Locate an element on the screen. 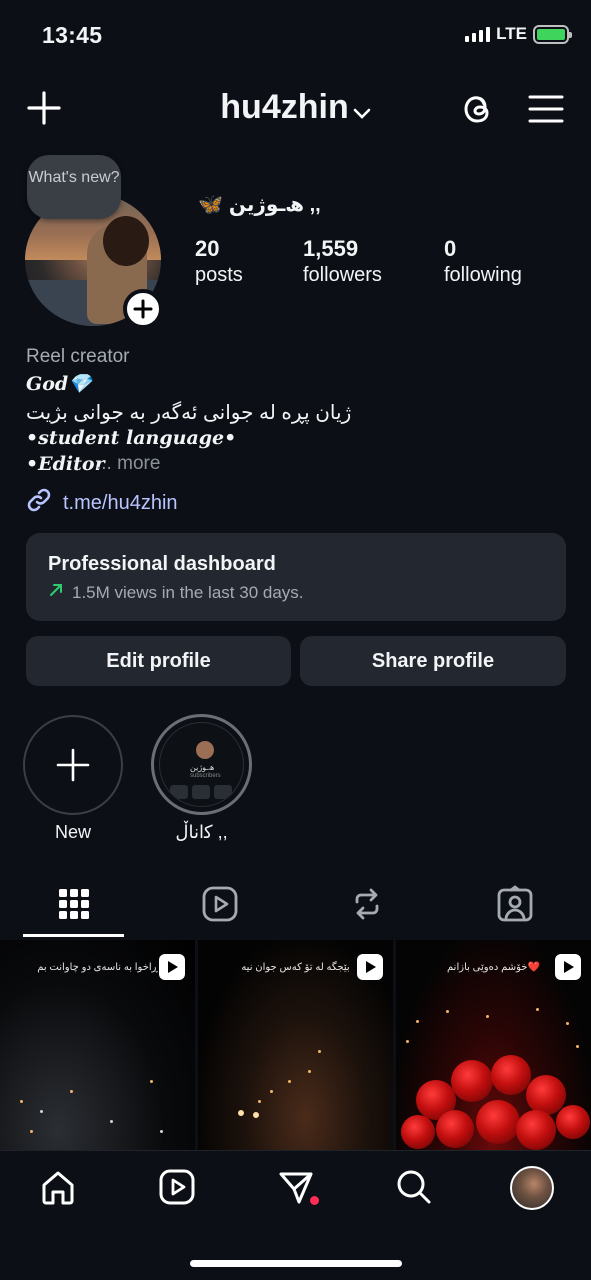  display-name: 🦋 ﮪـوژین ,, is located at coordinates (259, 204).